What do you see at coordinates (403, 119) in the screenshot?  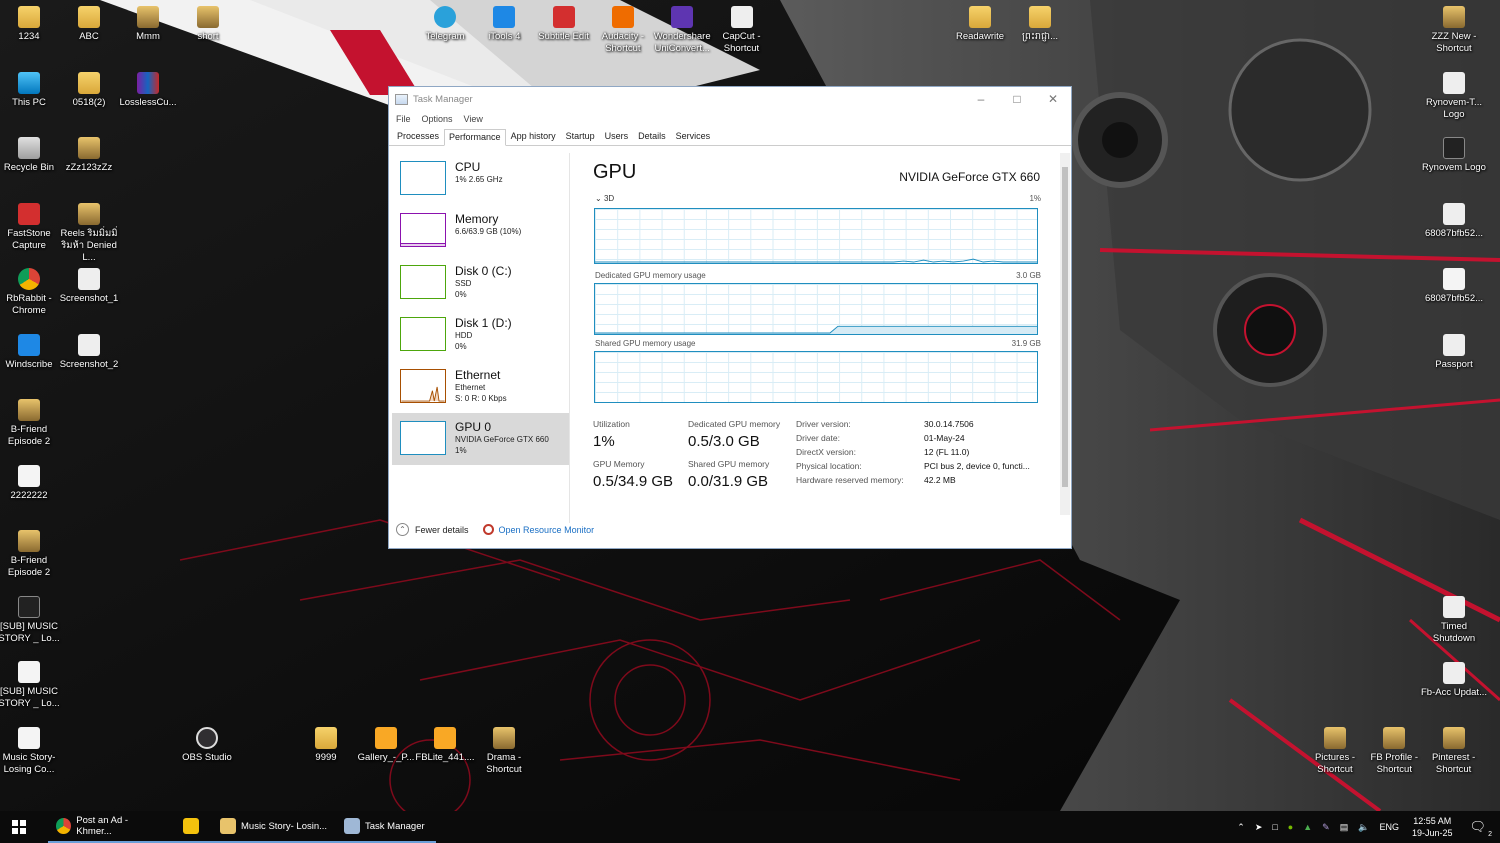 I see `menu-file: File` at bounding box center [403, 119].